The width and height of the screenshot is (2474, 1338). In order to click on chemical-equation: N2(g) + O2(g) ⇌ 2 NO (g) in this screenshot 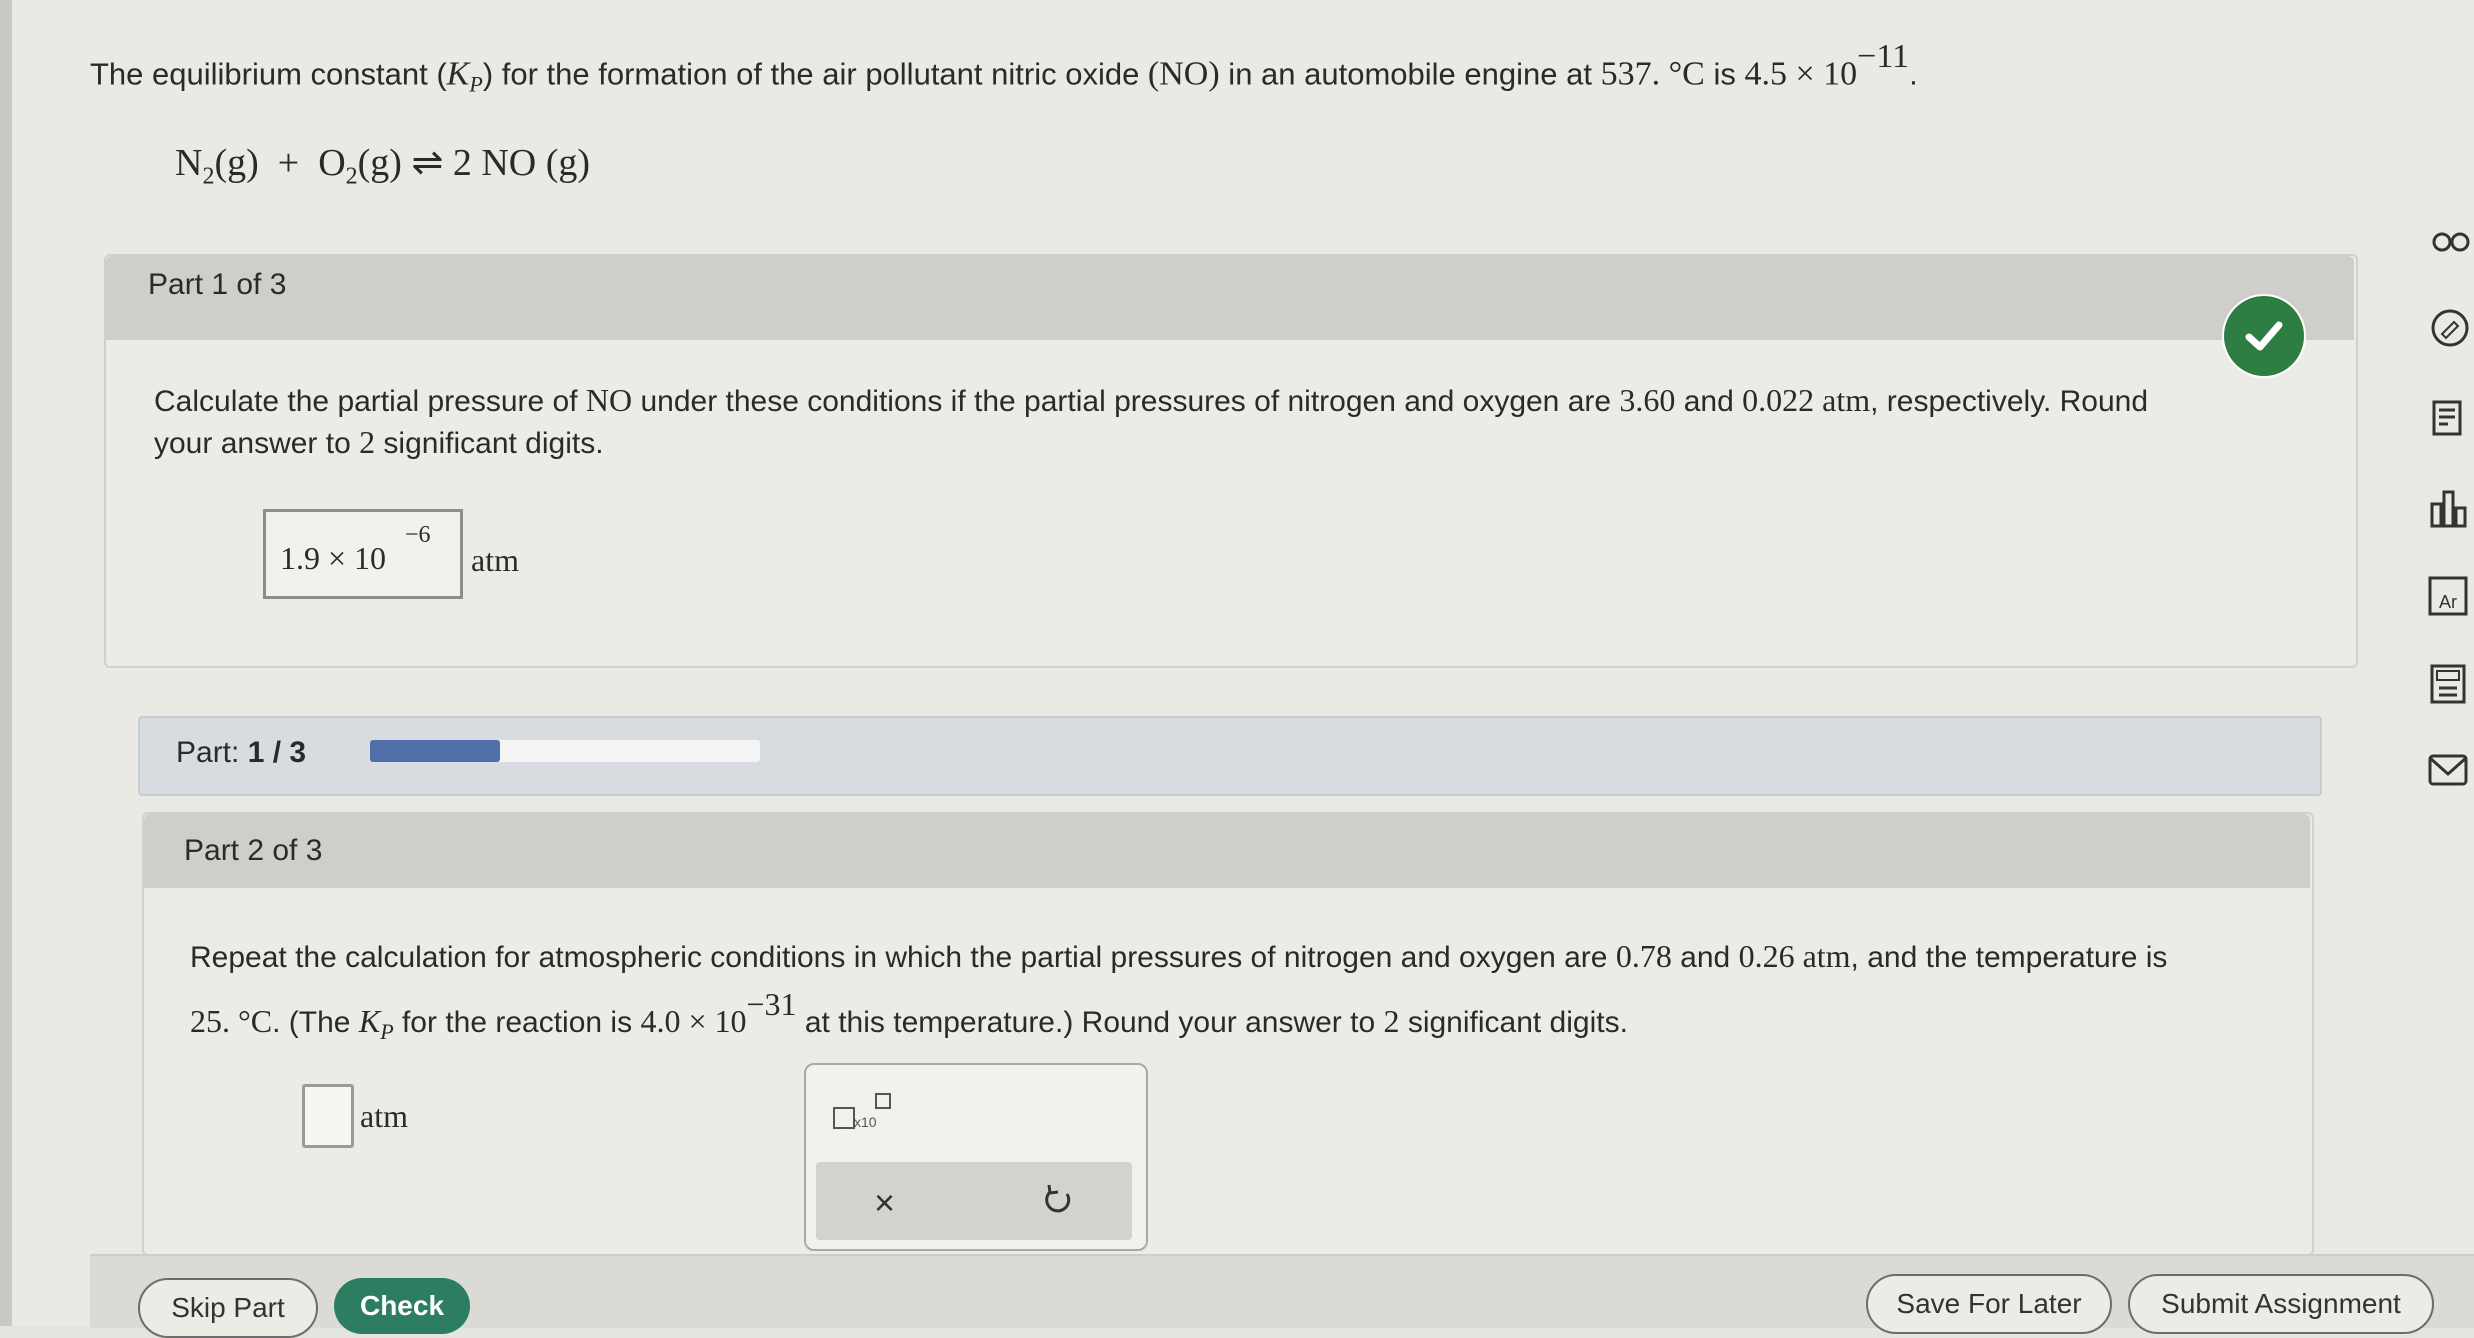, I will do `click(382, 165)`.